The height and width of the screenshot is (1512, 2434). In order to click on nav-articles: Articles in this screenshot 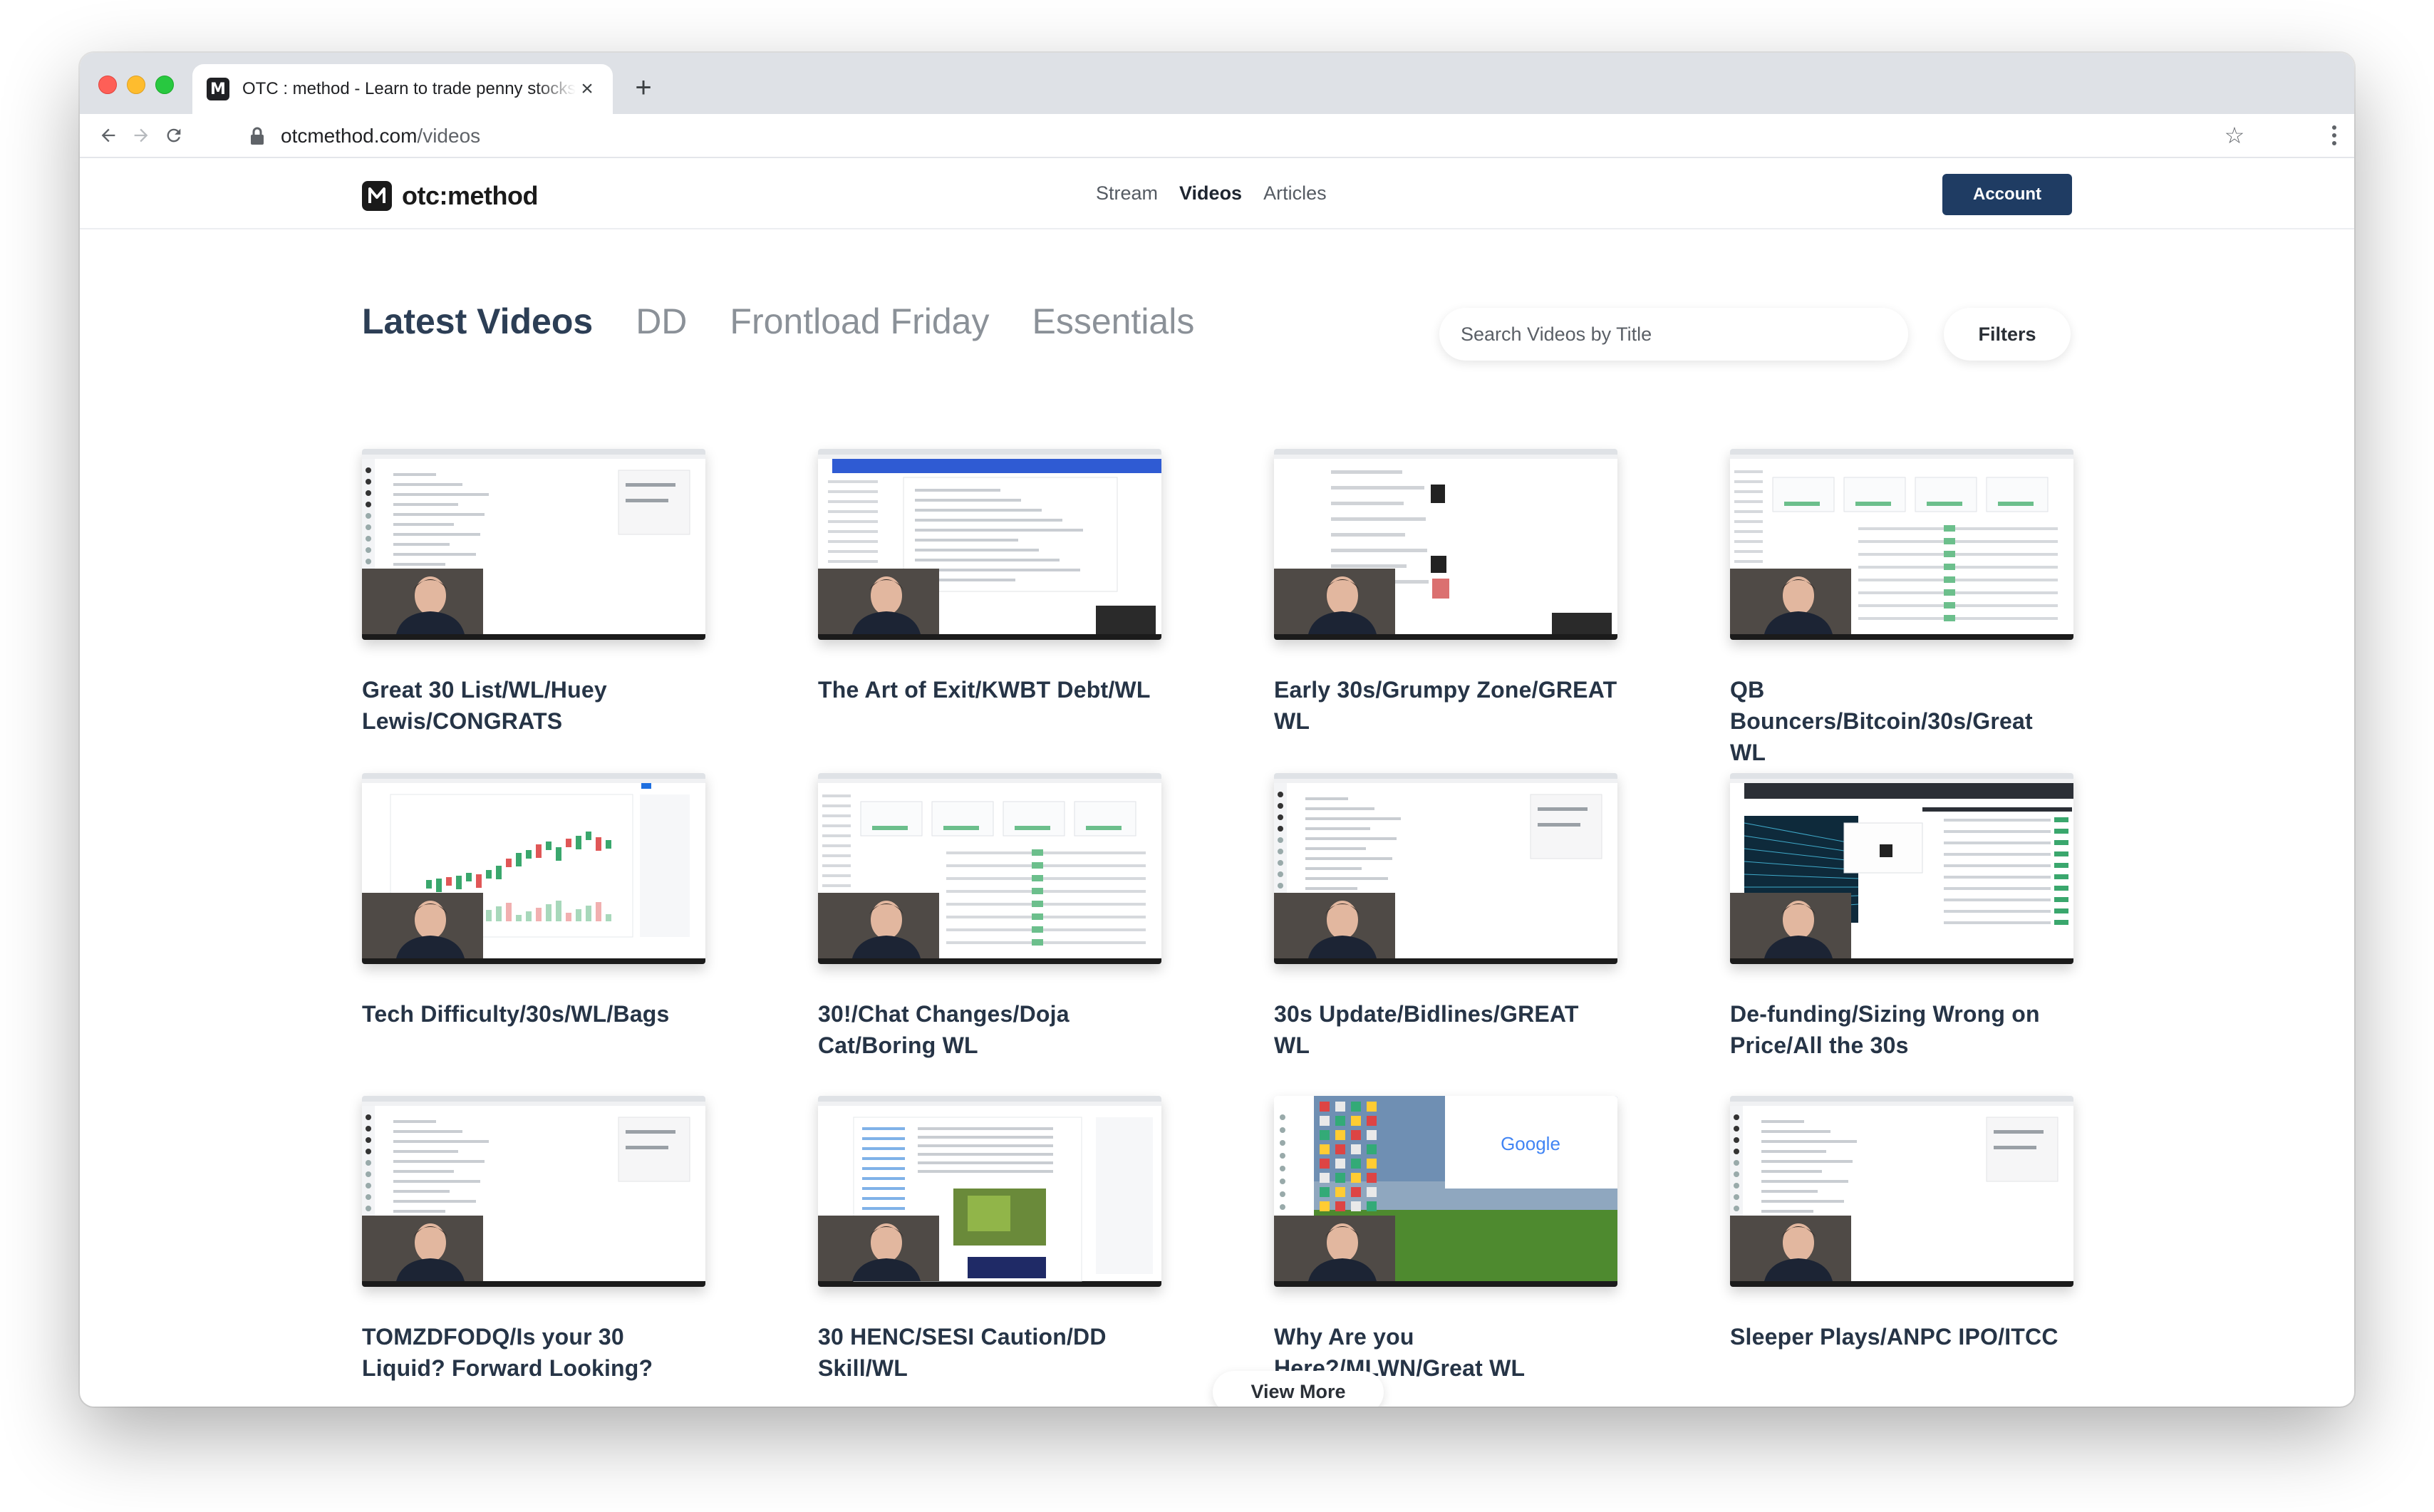, I will do `click(1295, 193)`.